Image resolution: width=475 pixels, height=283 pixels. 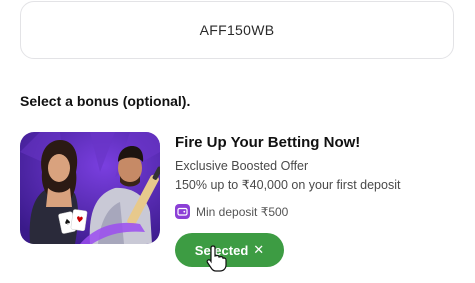 I want to click on bonus-subtitle: Exclusive Boosted Offer, so click(x=242, y=166).